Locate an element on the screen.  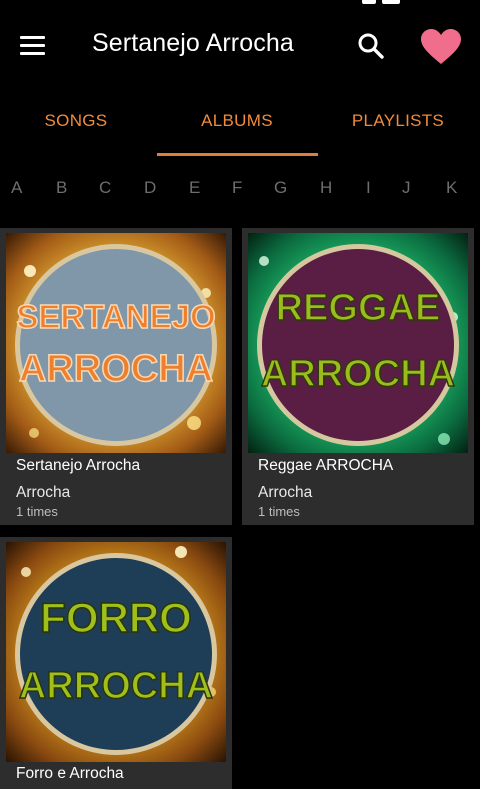
cover-text: SERTANEJO is located at coordinates (115, 316).